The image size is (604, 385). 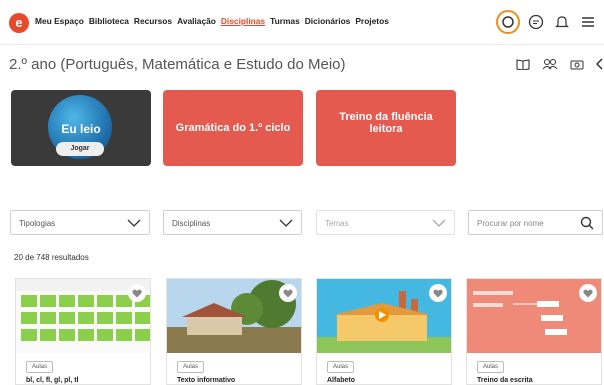 What do you see at coordinates (372, 21) in the screenshot?
I see `nav-projetos: Projetos` at bounding box center [372, 21].